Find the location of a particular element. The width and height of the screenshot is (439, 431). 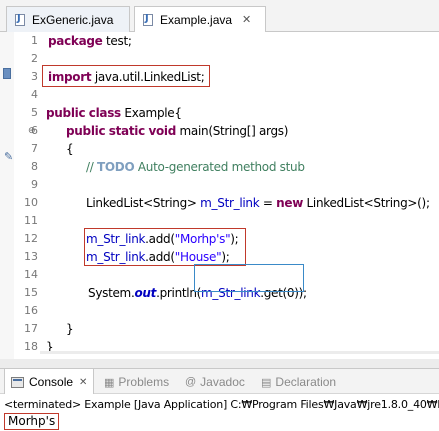

code-line-5: public class Example{ is located at coordinates (114, 113).